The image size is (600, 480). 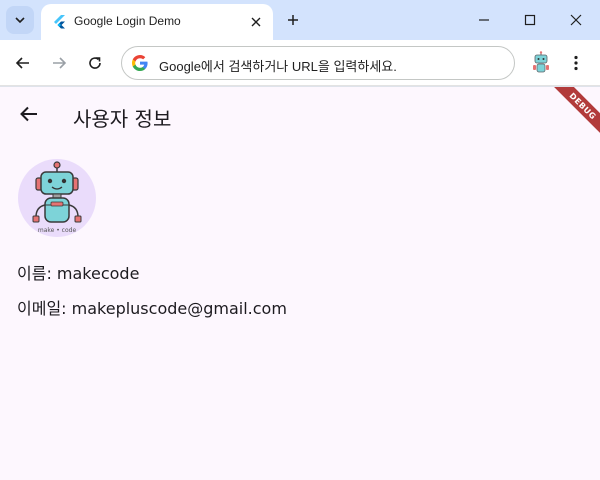 What do you see at coordinates (278, 66) in the screenshot?
I see `address-bar-placeholder: Google에서 검색하거나 URL을 입력하세요.` at bounding box center [278, 66].